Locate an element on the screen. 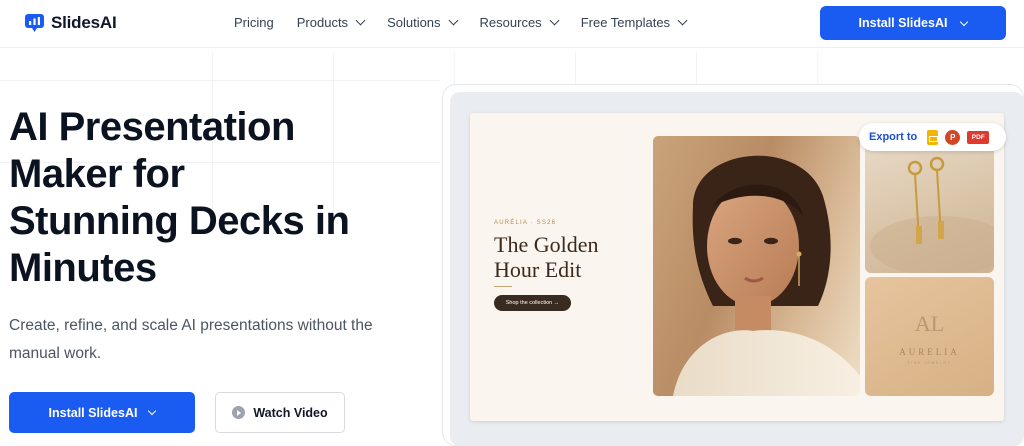  export-to-pill: Export to P PDF is located at coordinates (932, 137).